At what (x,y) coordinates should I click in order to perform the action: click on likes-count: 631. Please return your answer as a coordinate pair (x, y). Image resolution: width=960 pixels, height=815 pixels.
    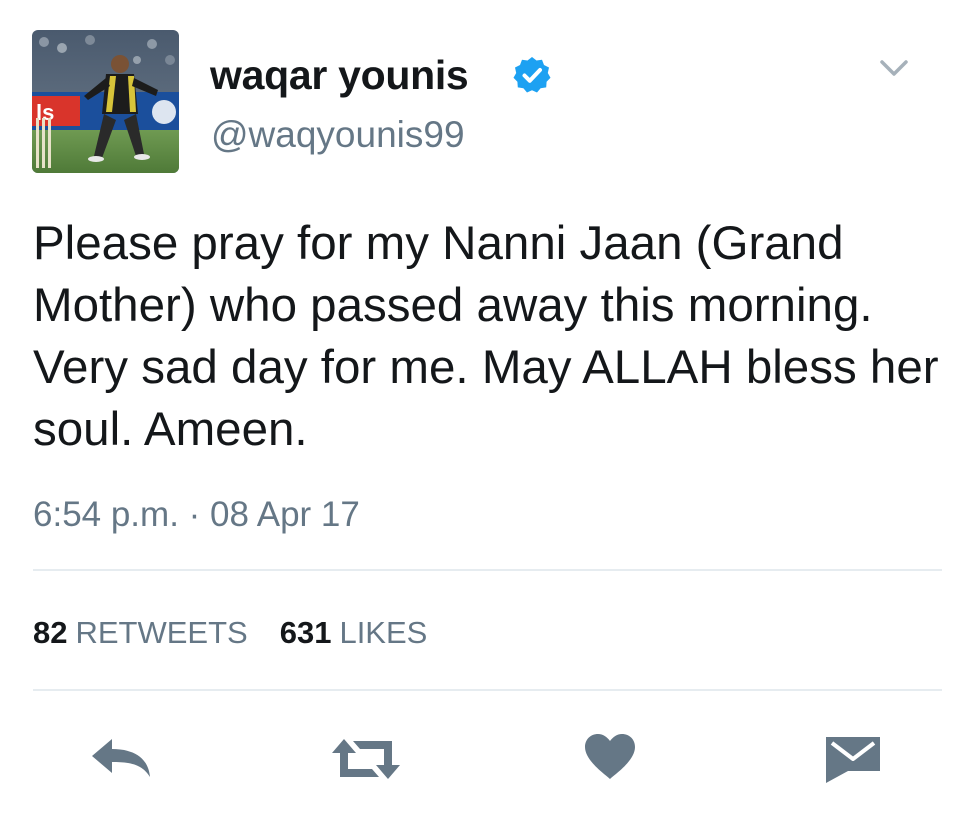
    Looking at the image, I should click on (305, 632).